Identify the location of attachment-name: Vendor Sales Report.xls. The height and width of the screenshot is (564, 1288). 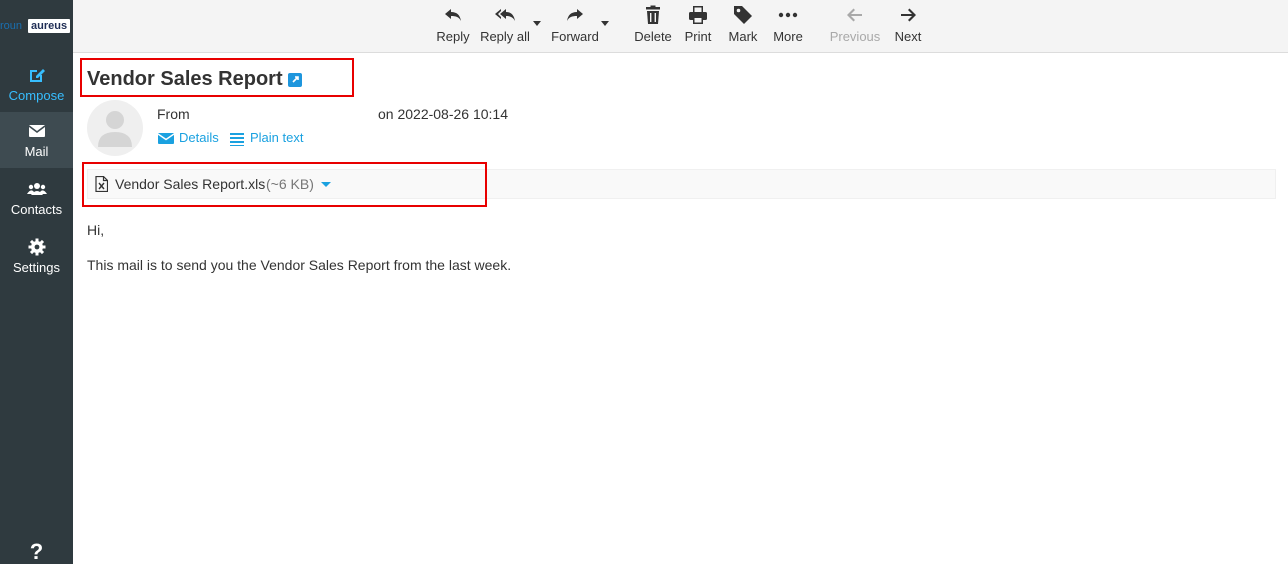
(190, 184).